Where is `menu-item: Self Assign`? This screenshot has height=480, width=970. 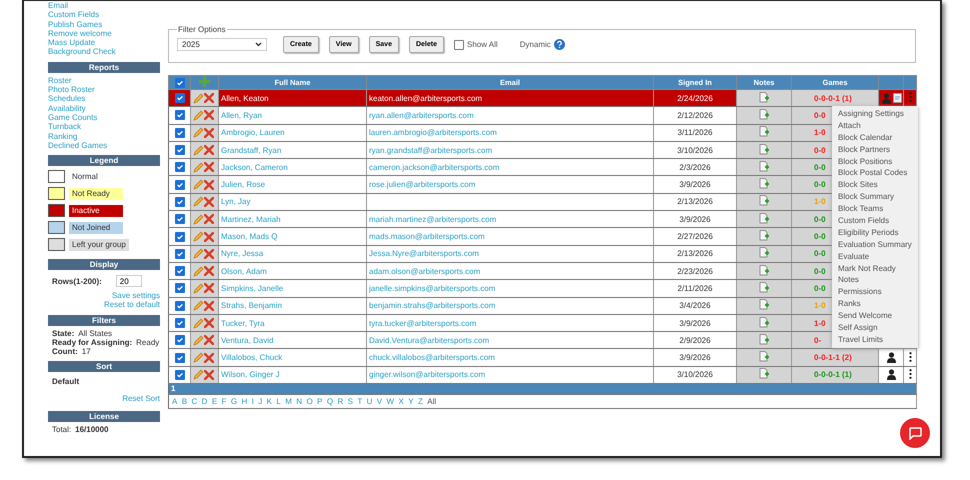 menu-item: Self Assign is located at coordinates (875, 328).